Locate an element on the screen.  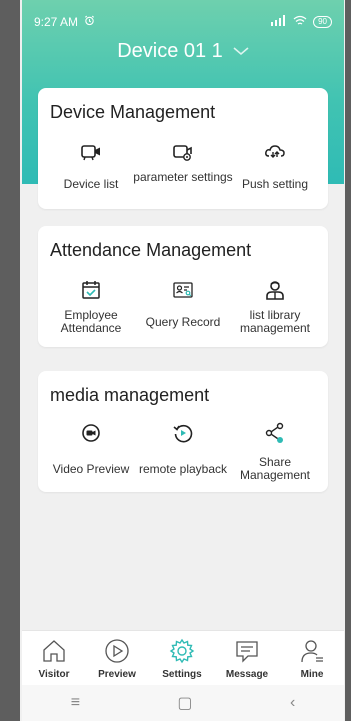
home-icon is located at coordinates (54, 651).